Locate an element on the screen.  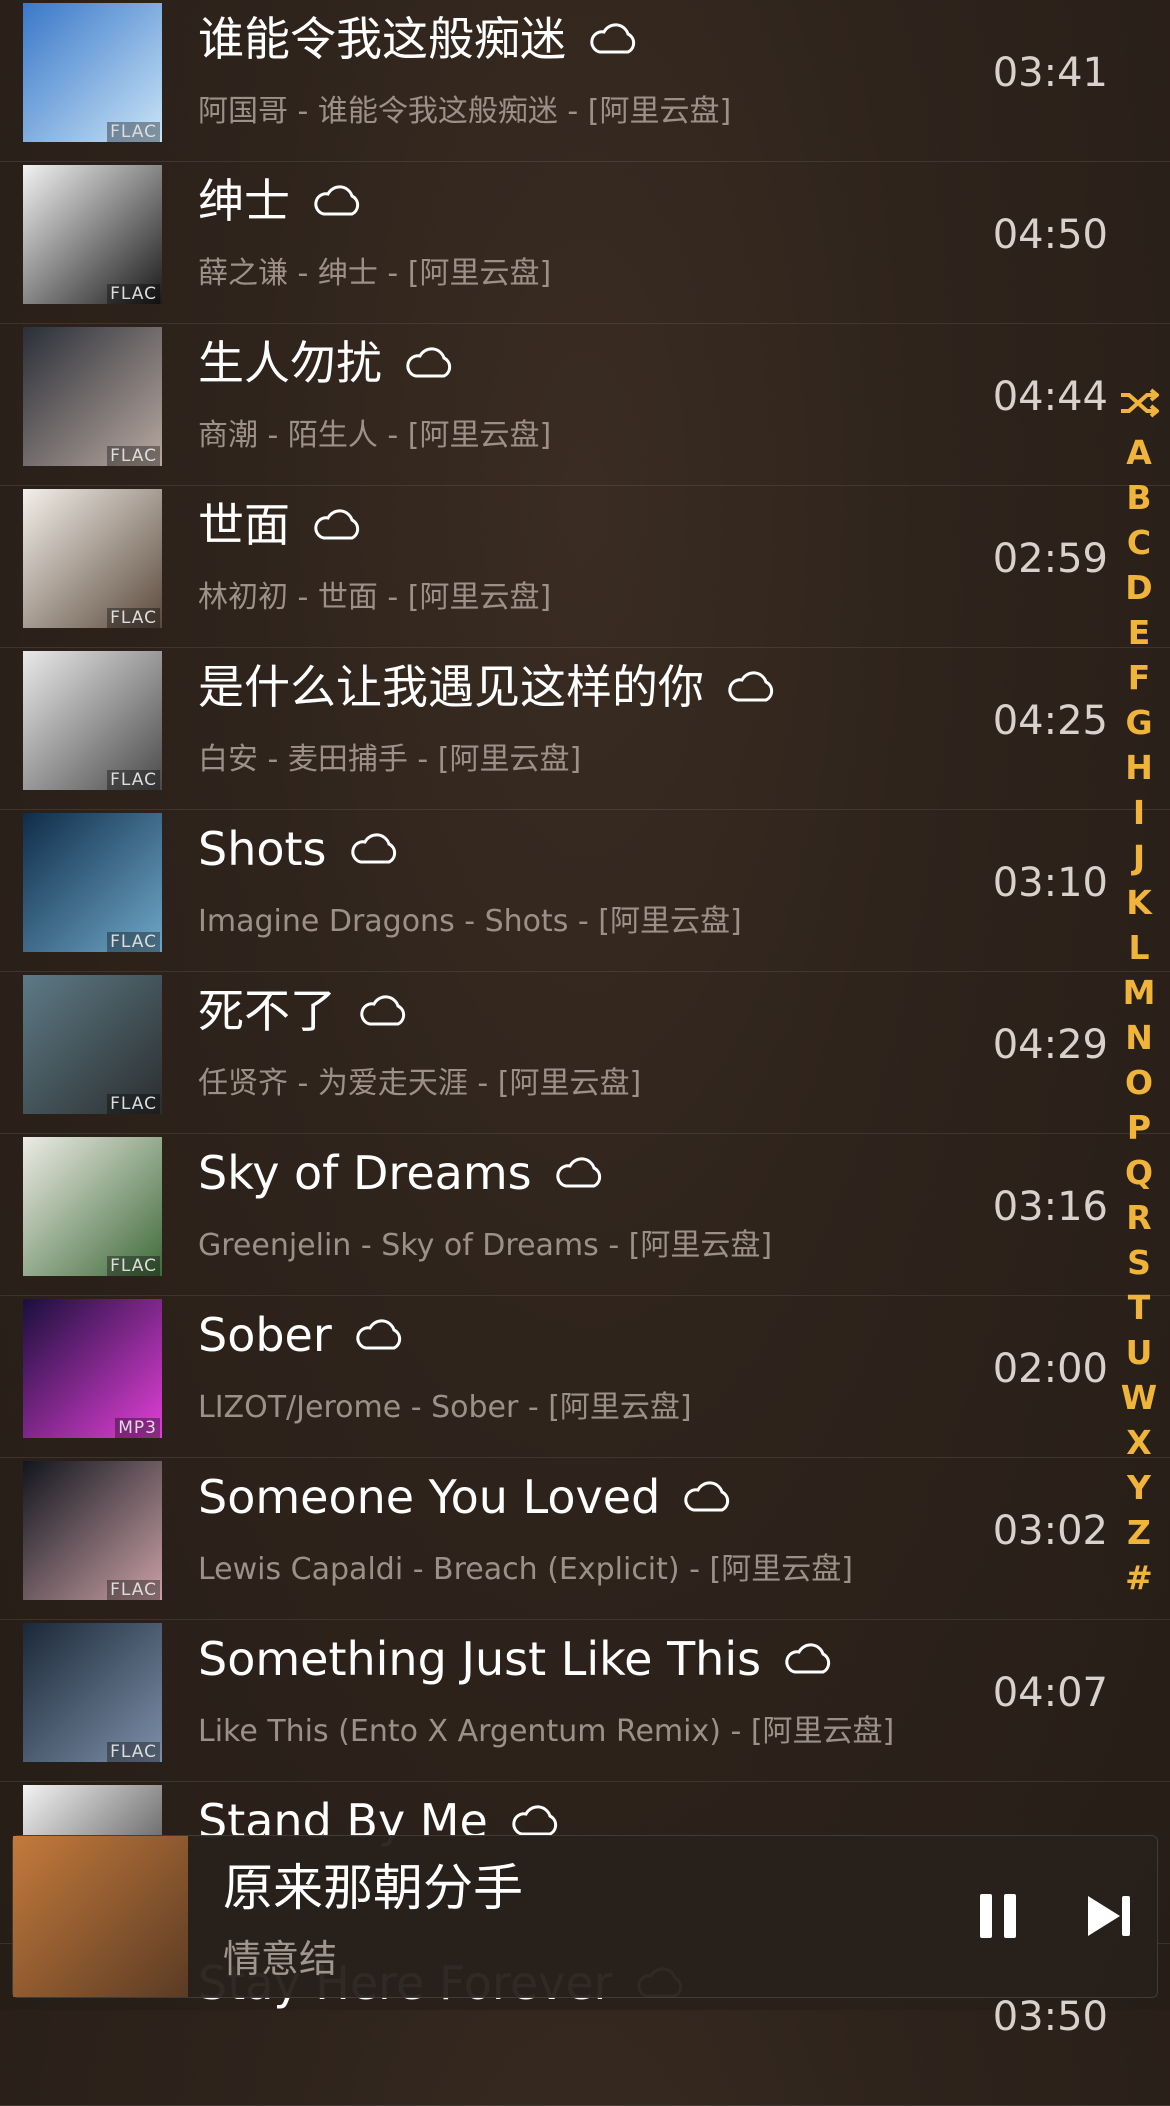
index-letter: L is located at coordinates (1138, 947).